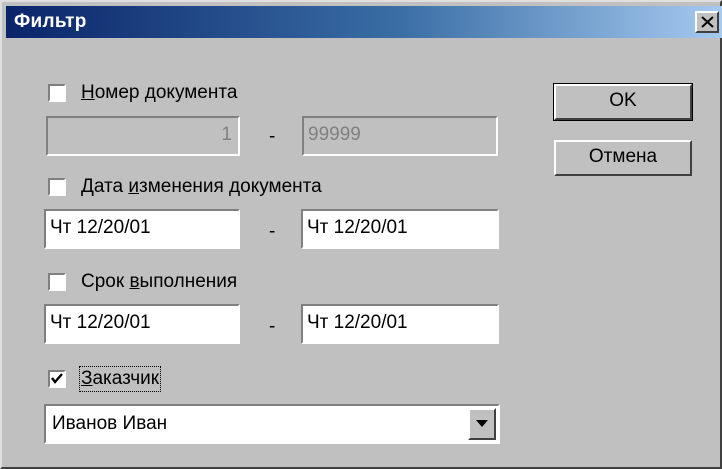 This screenshot has height=469, width=722. What do you see at coordinates (57, 93) in the screenshot?
I see `doc-number-checkbox` at bounding box center [57, 93].